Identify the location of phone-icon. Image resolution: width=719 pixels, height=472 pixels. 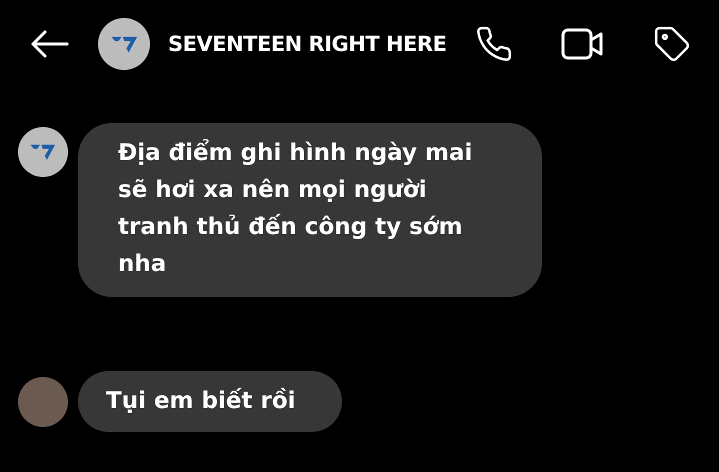
(494, 44).